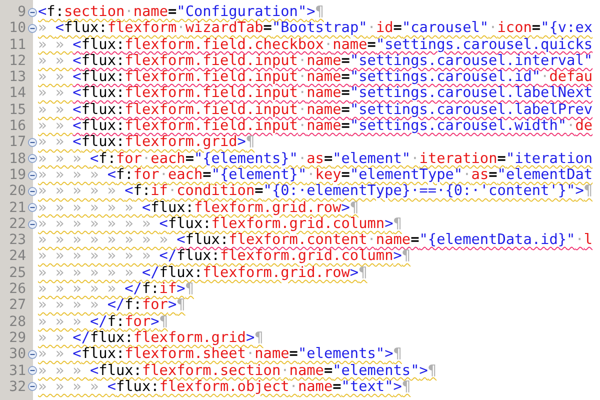  What do you see at coordinates (17, 370) in the screenshot?
I see `line-number: 31` at bounding box center [17, 370].